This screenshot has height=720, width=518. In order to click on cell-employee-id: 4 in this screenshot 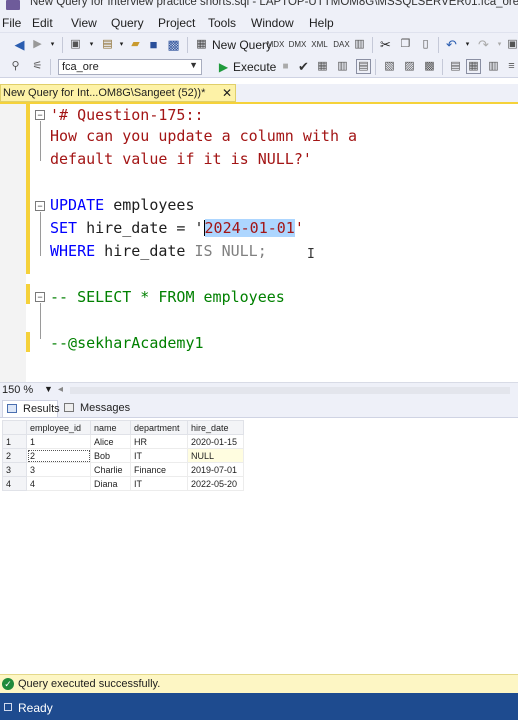, I will do `click(58, 483)`.